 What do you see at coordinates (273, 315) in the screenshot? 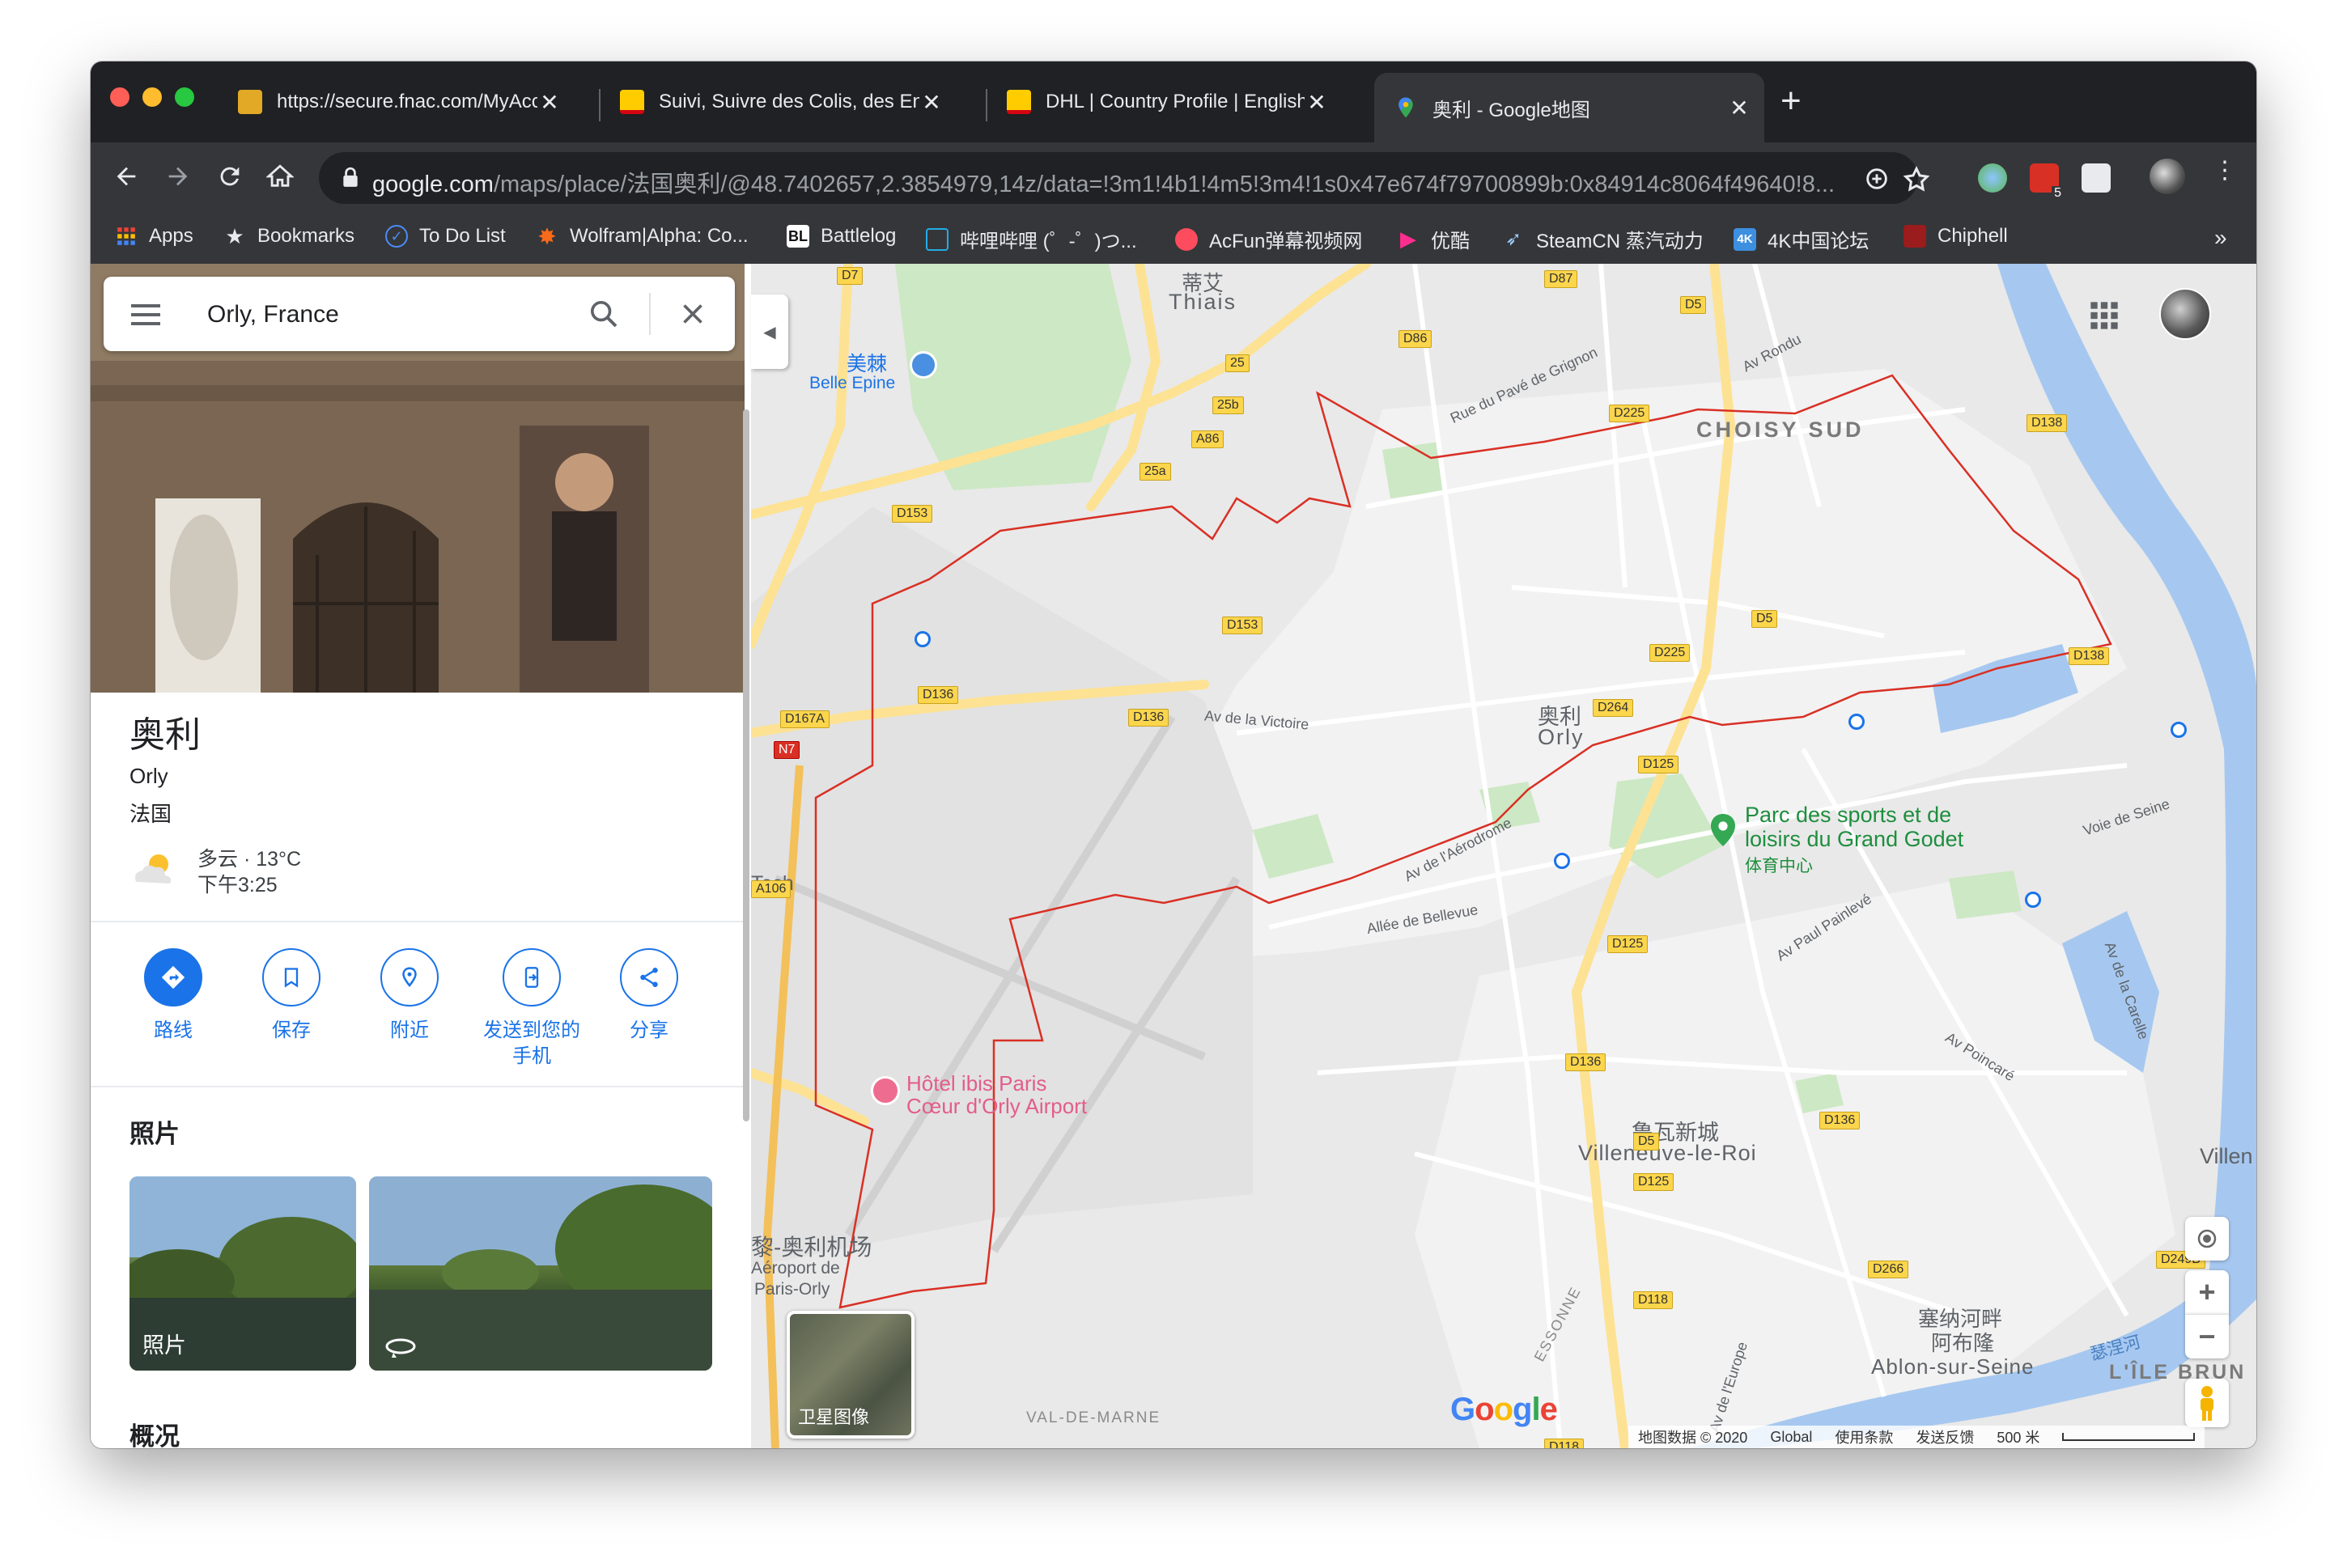
I see `search-input: Orly, France` at bounding box center [273, 315].